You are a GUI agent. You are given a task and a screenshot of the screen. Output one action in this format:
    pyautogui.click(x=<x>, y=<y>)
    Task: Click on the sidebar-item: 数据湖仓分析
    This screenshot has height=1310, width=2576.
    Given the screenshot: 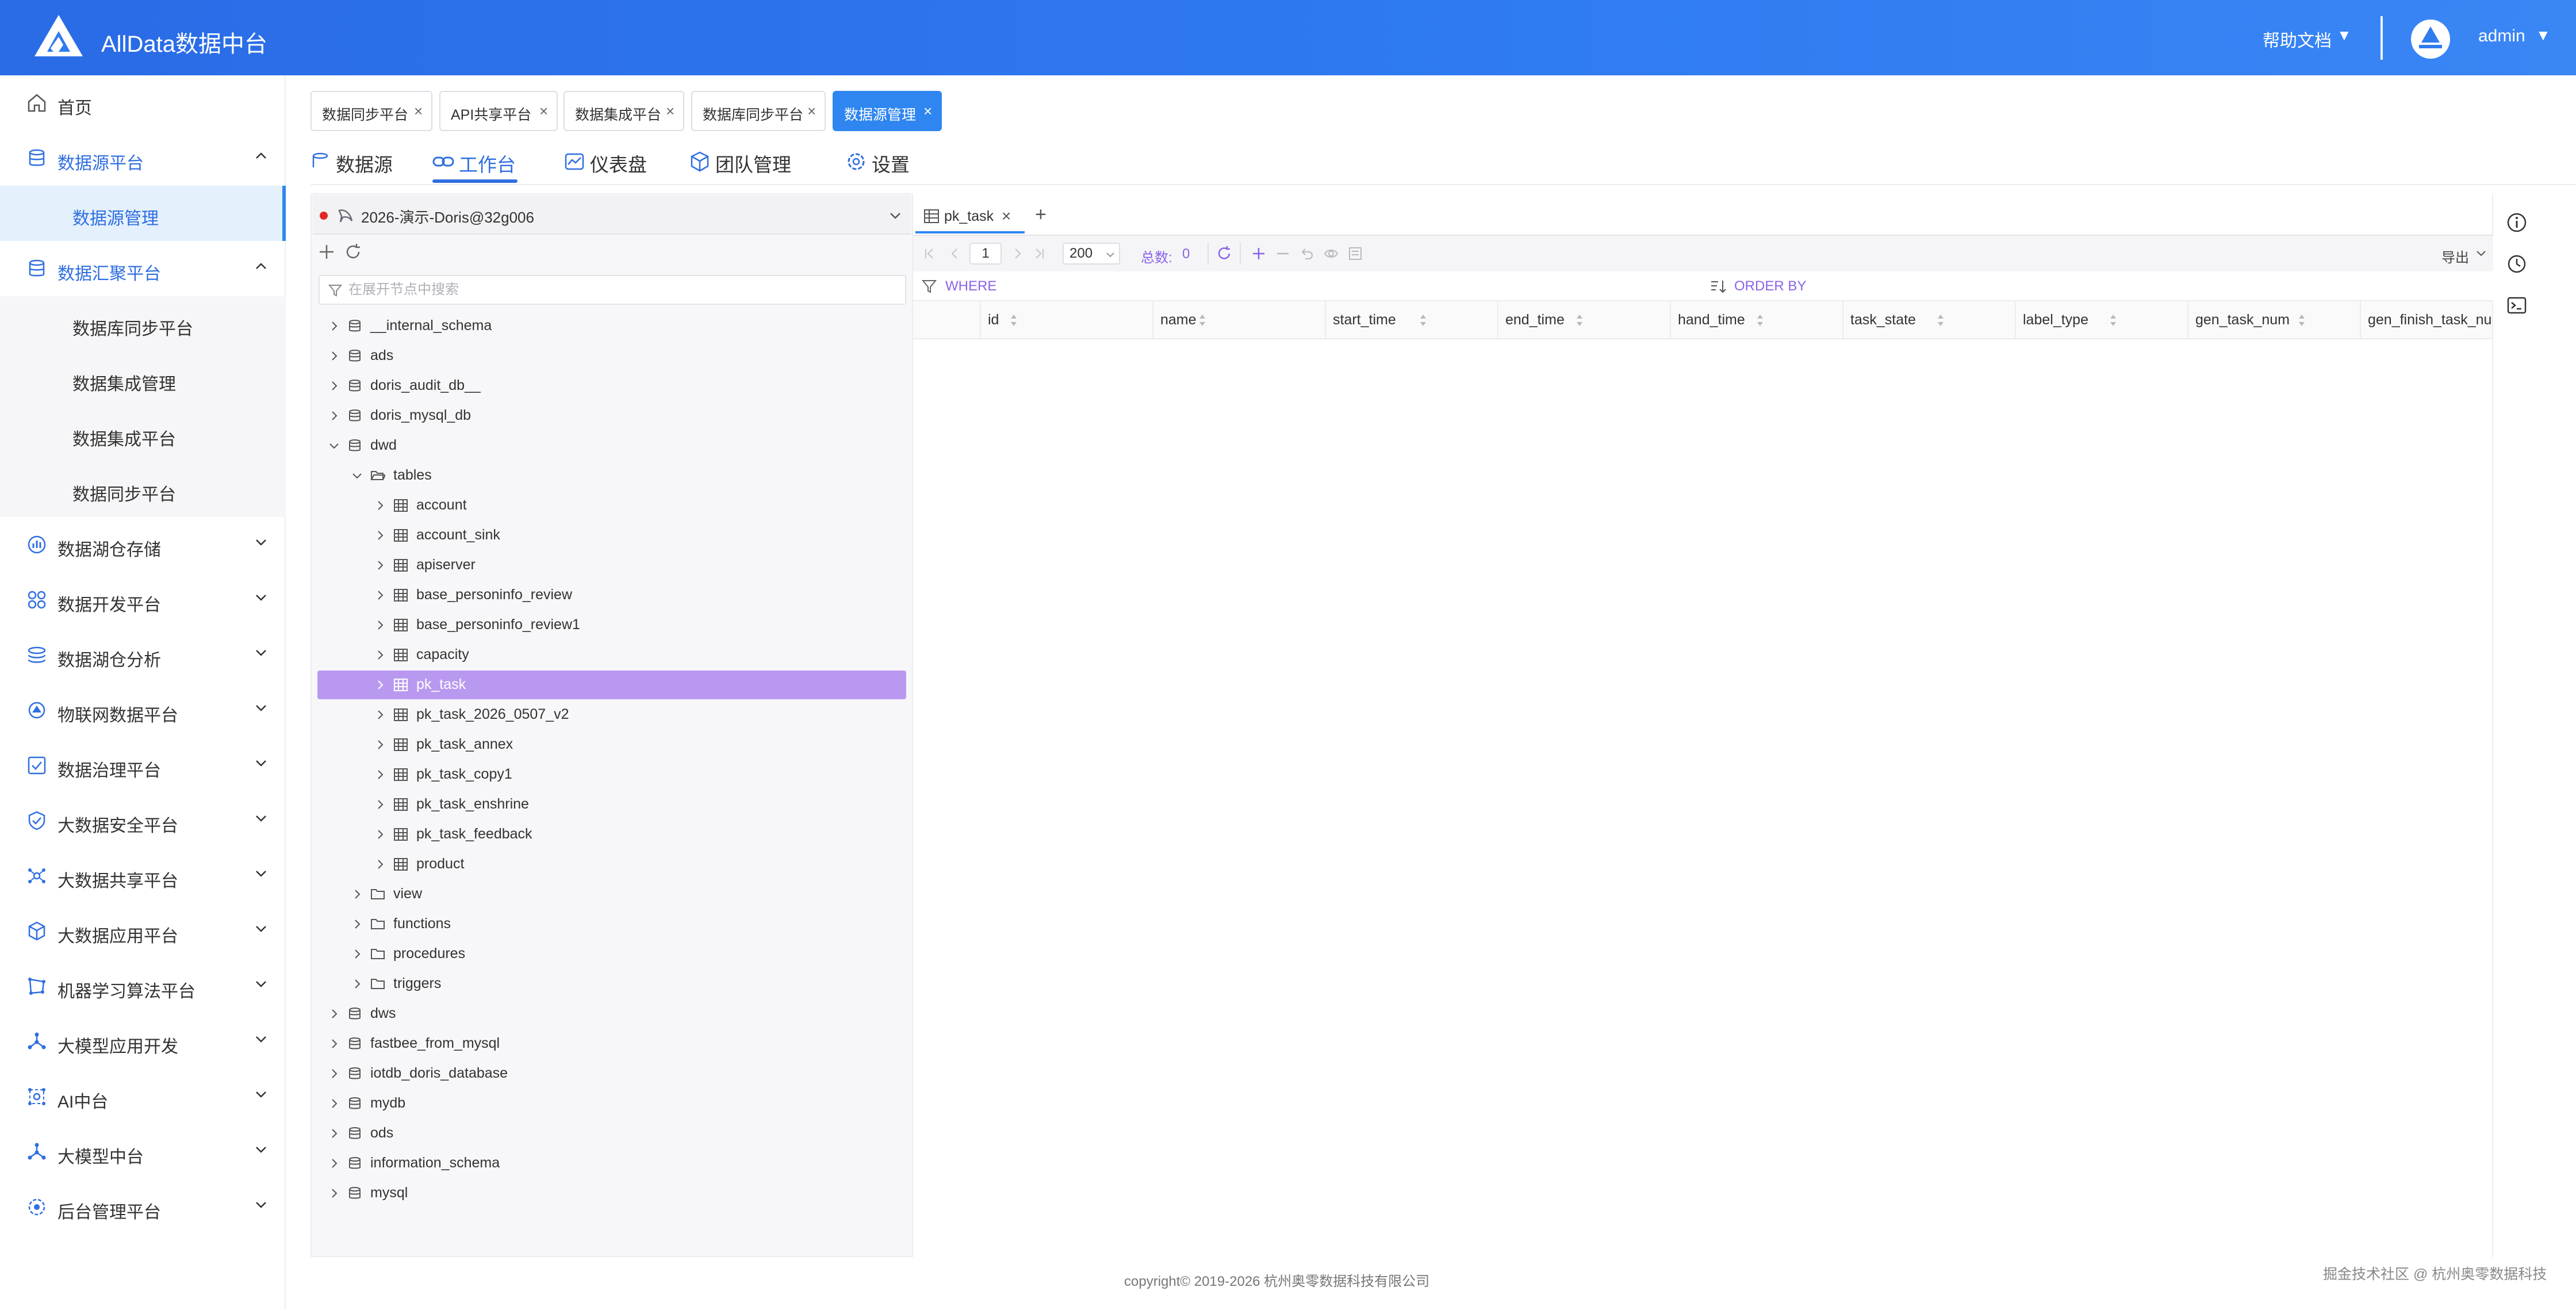 What is the action you would take?
    pyautogui.click(x=143, y=655)
    